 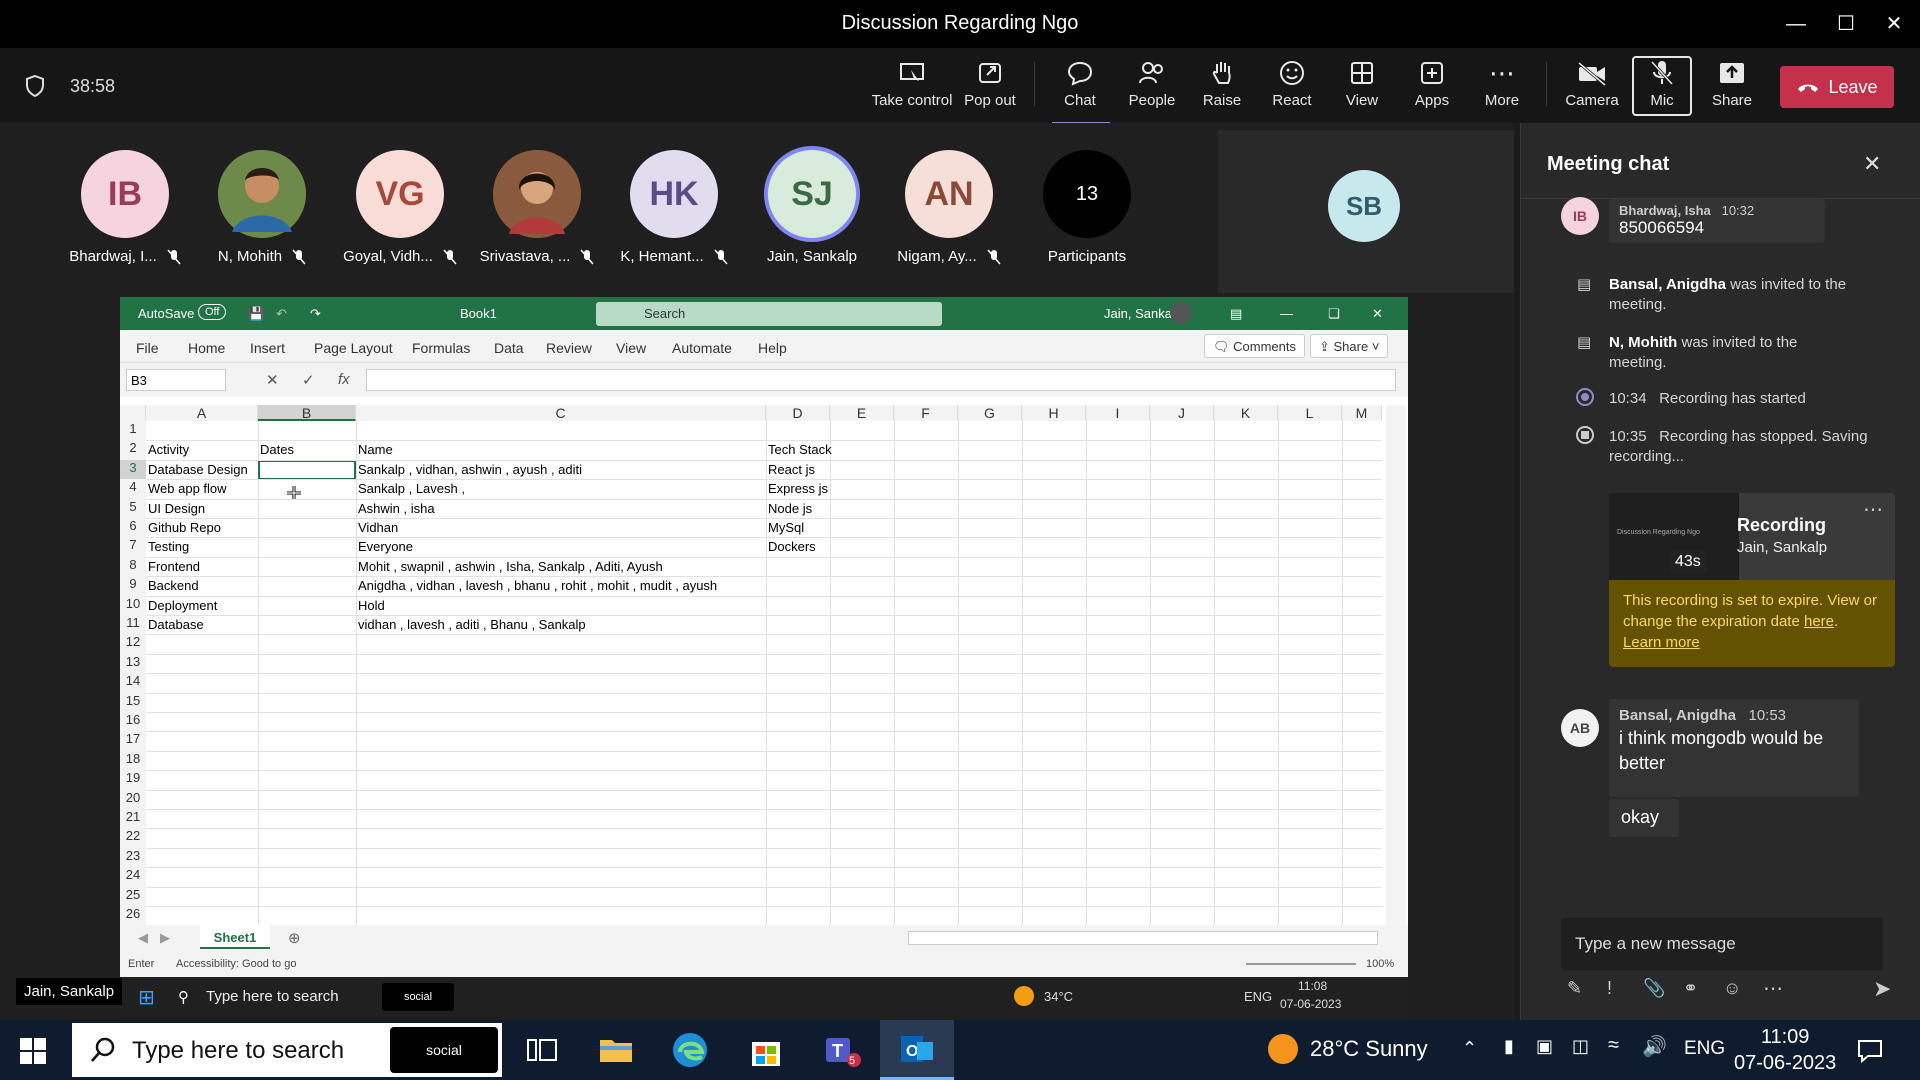 What do you see at coordinates (133, 413) in the screenshot?
I see `select-all-corner` at bounding box center [133, 413].